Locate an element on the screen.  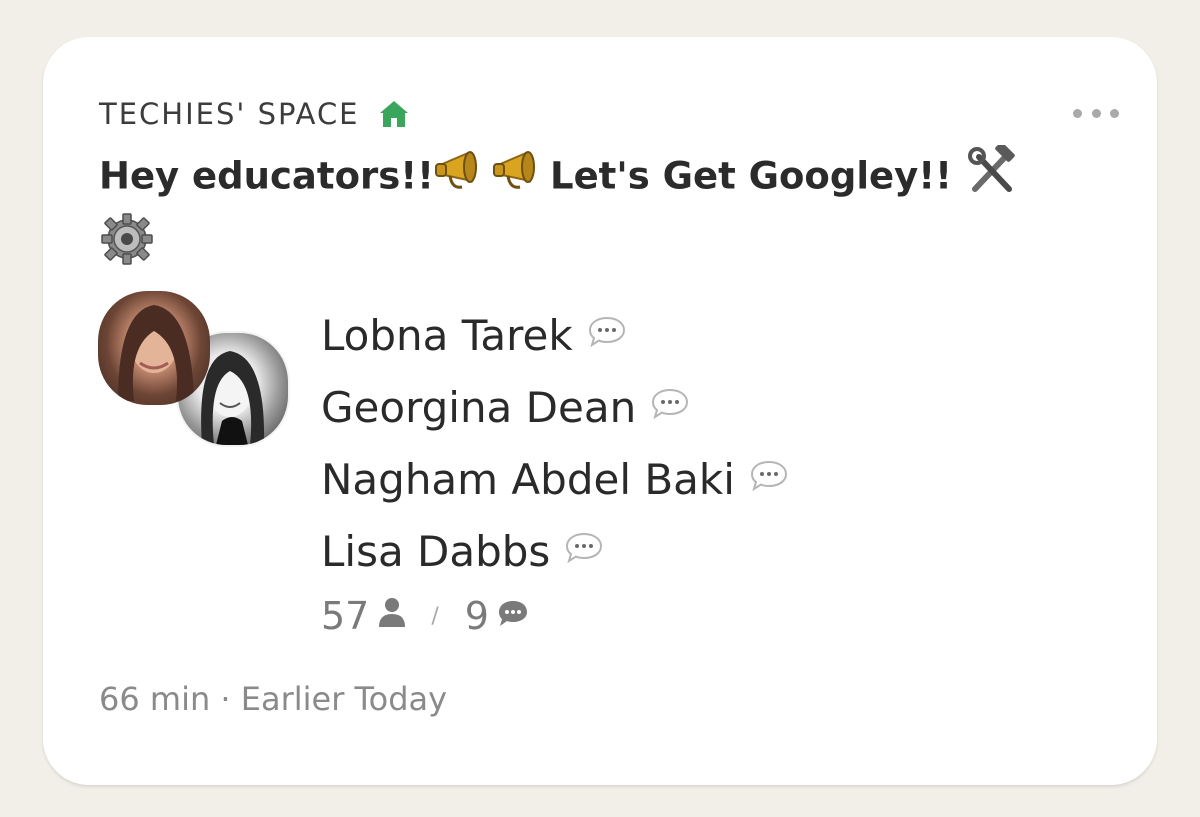
speaker-avatars is located at coordinates (194, 369).